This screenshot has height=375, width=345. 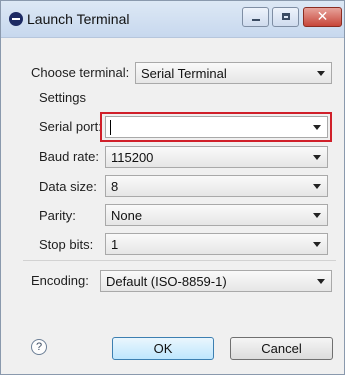 What do you see at coordinates (216, 157) in the screenshot?
I see `baud-rate-select: 115200` at bounding box center [216, 157].